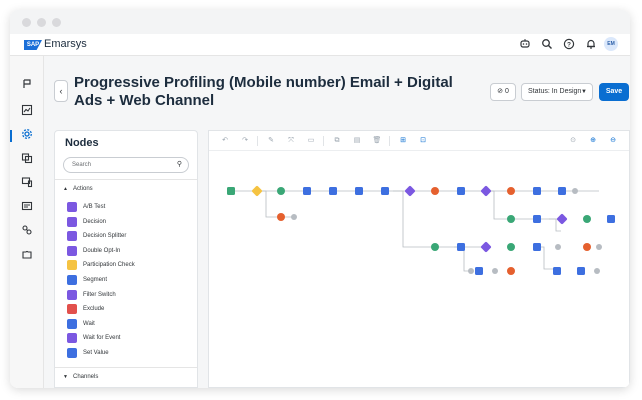 The image size is (642, 400). I want to click on automation-icon, so click(27, 135).